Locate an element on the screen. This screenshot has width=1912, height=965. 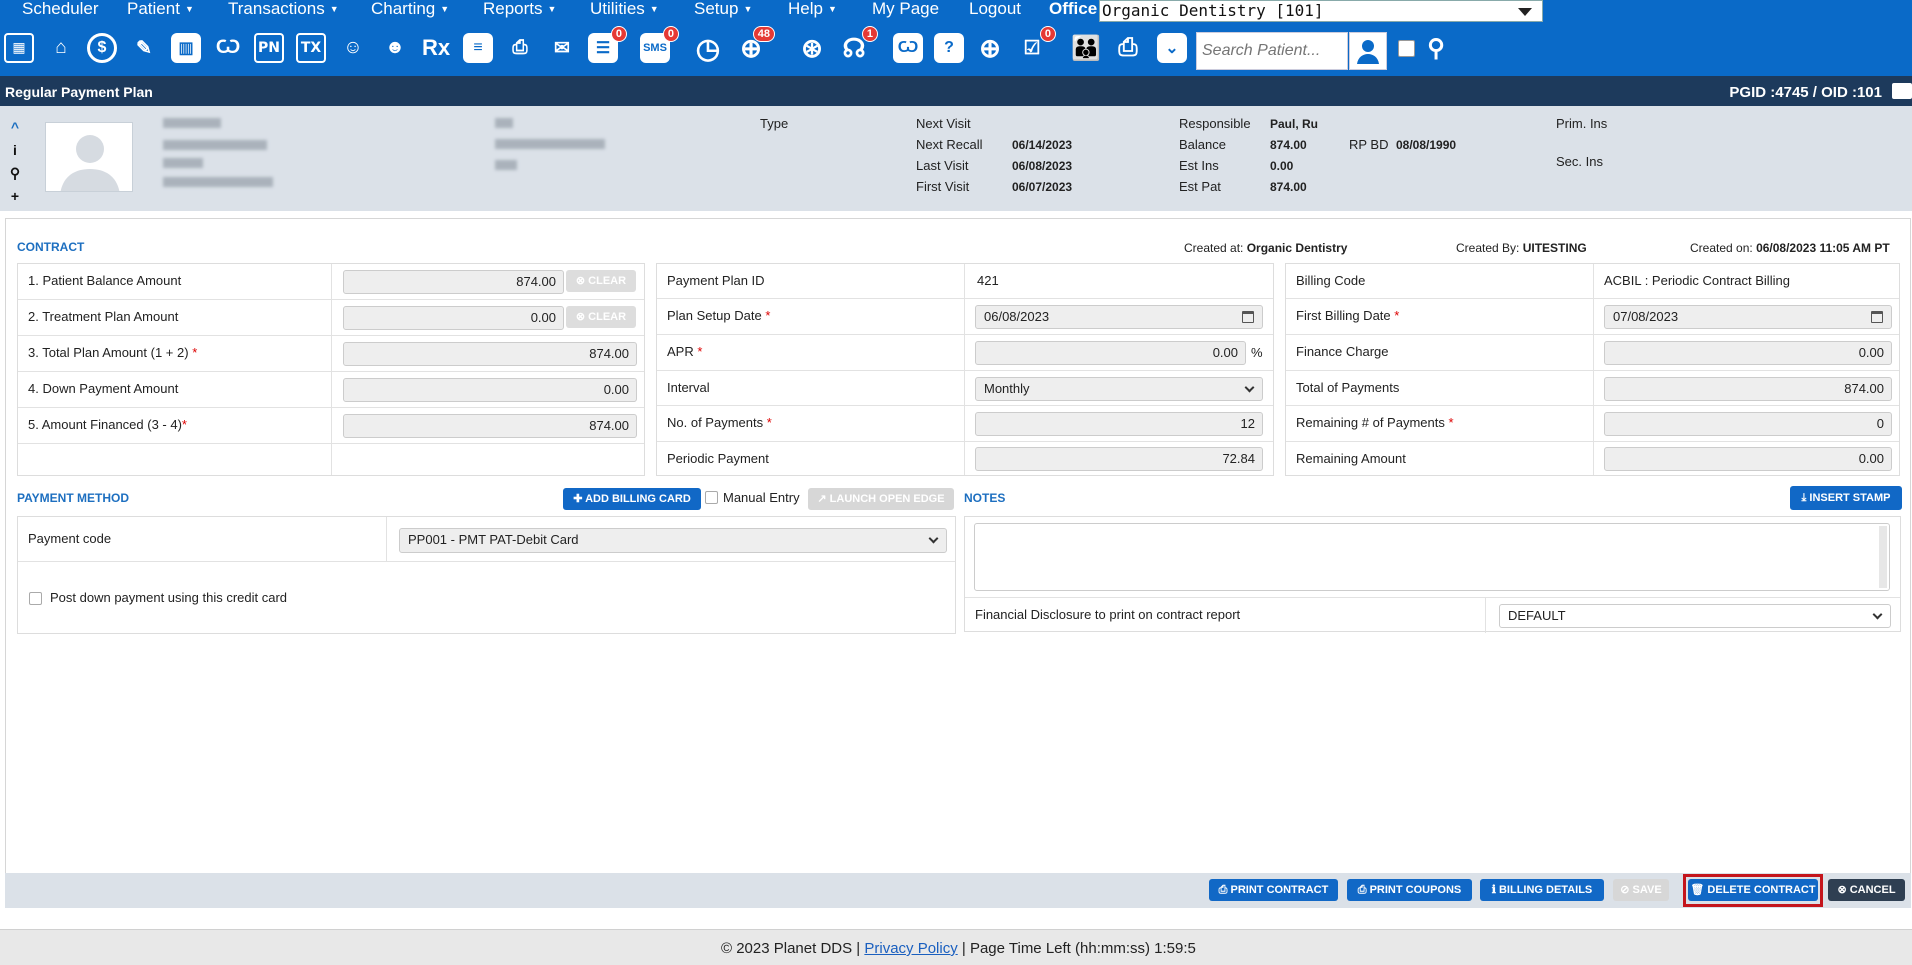
redacted-office is located at coordinates (218, 182).